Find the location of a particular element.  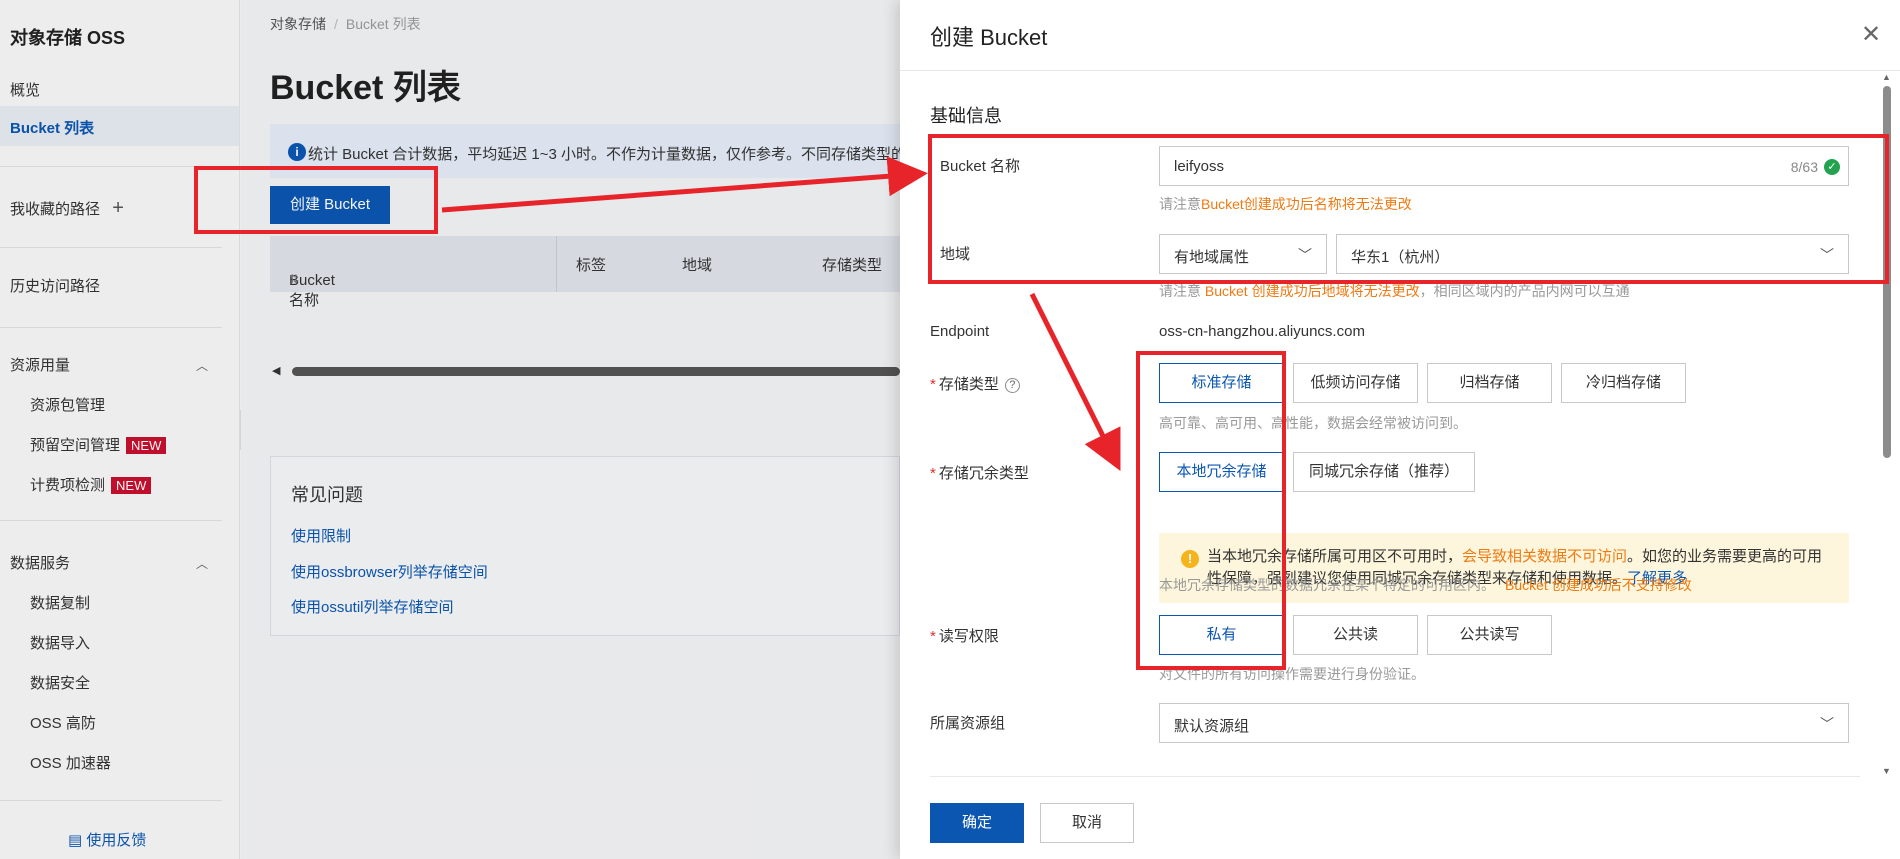

region-value: 华东1（杭州） is located at coordinates (1400, 257).